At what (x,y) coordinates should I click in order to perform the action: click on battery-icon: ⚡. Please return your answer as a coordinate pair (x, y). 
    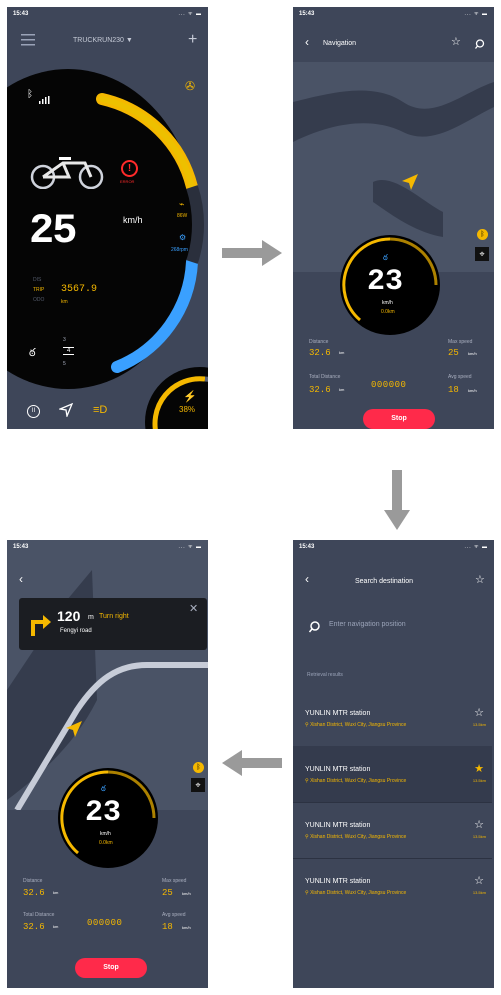
    Looking at the image, I should click on (190, 397).